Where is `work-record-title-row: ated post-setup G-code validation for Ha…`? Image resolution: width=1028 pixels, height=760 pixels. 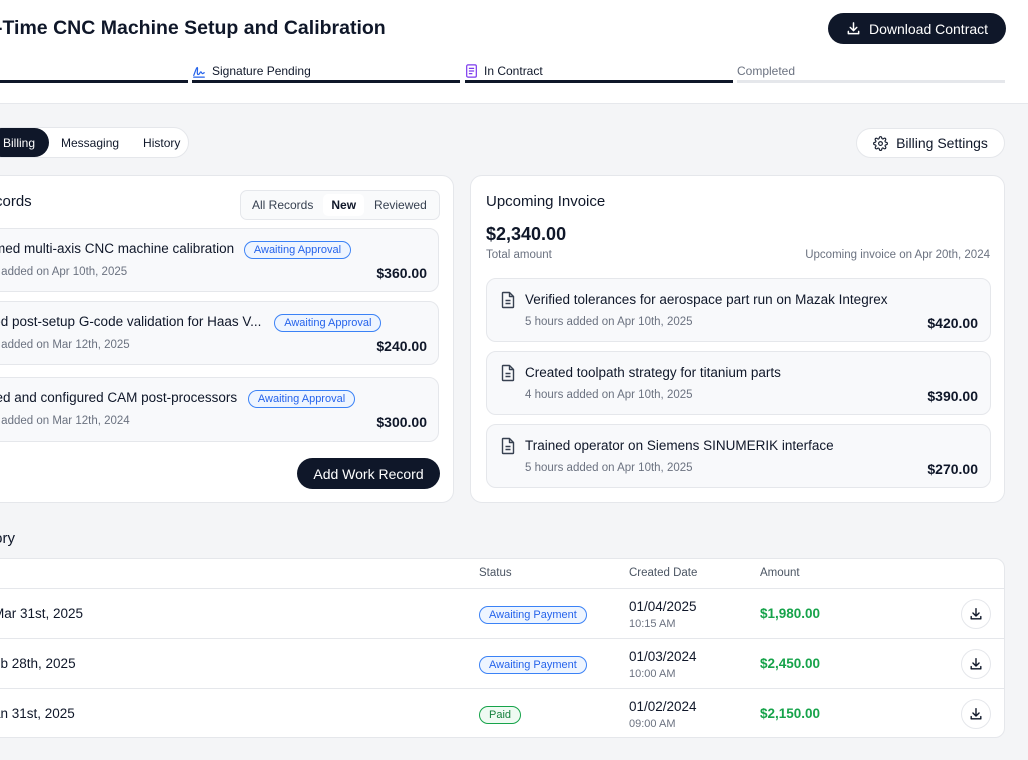
work-record-title-row: ated post-setup G-code validation for Ha… is located at coordinates (191, 323).